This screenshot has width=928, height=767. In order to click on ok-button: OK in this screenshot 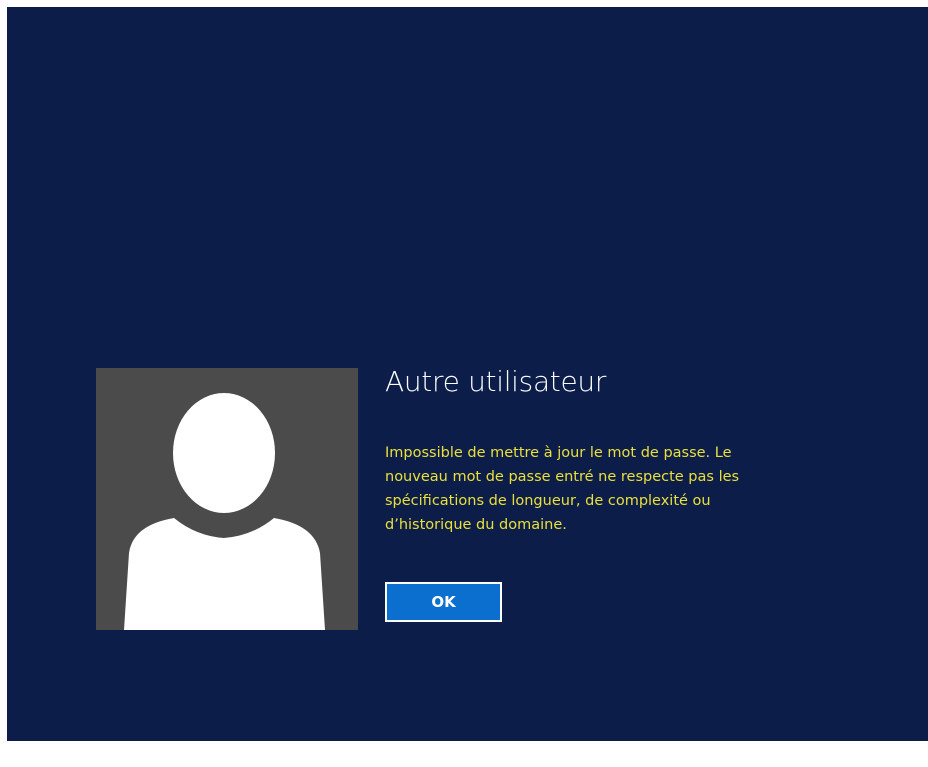, I will do `click(443, 602)`.